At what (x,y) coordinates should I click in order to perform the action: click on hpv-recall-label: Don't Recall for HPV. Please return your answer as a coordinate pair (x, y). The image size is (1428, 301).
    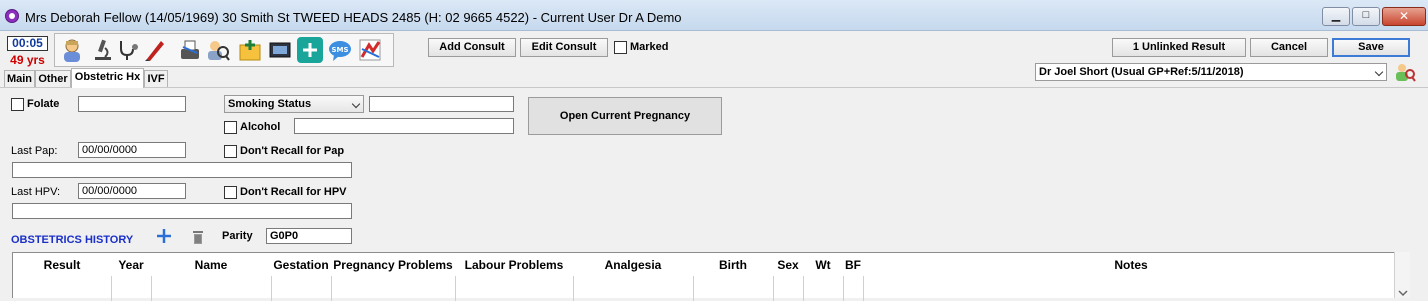
    Looking at the image, I should click on (293, 192).